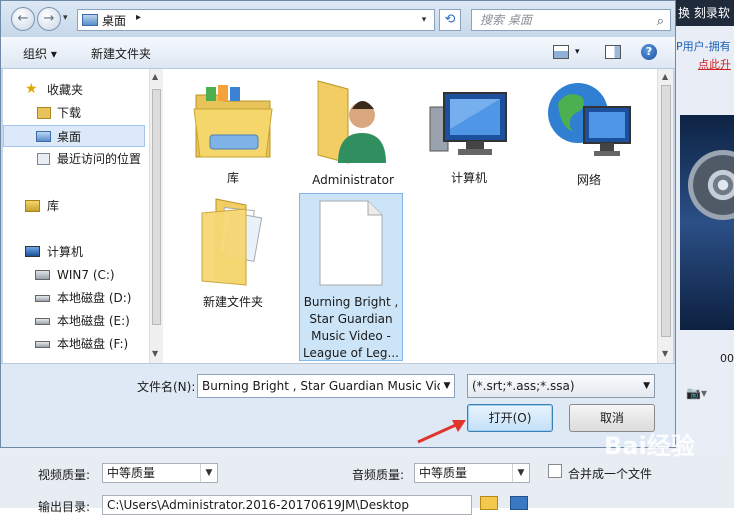 The width and height of the screenshot is (734, 515). What do you see at coordinates (561, 52) in the screenshot?
I see `view-options-icon` at bounding box center [561, 52].